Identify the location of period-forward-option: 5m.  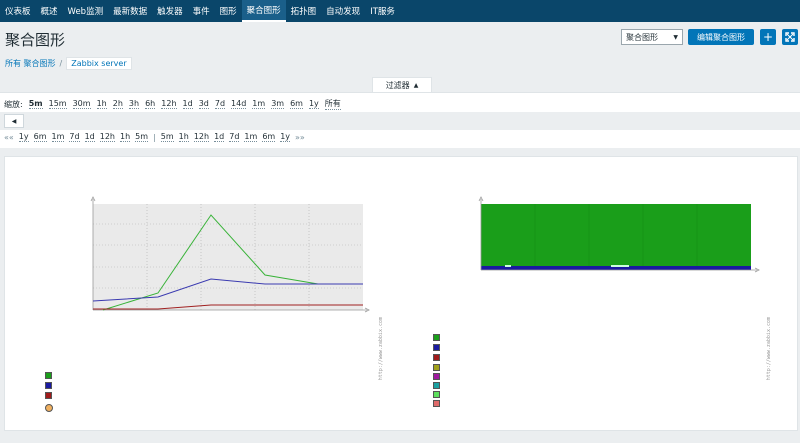
(167, 137).